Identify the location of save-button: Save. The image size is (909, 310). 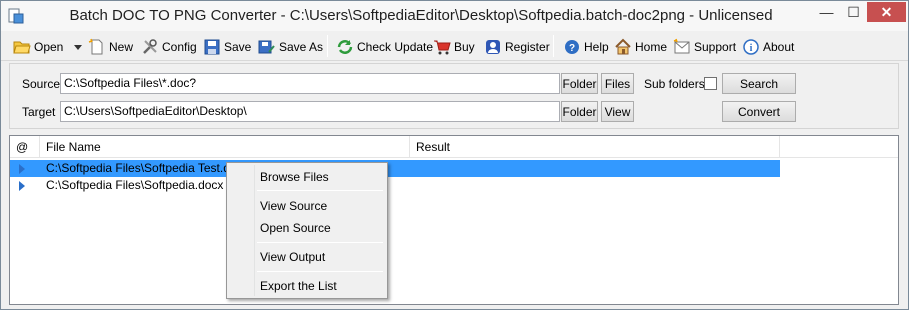
(227, 47).